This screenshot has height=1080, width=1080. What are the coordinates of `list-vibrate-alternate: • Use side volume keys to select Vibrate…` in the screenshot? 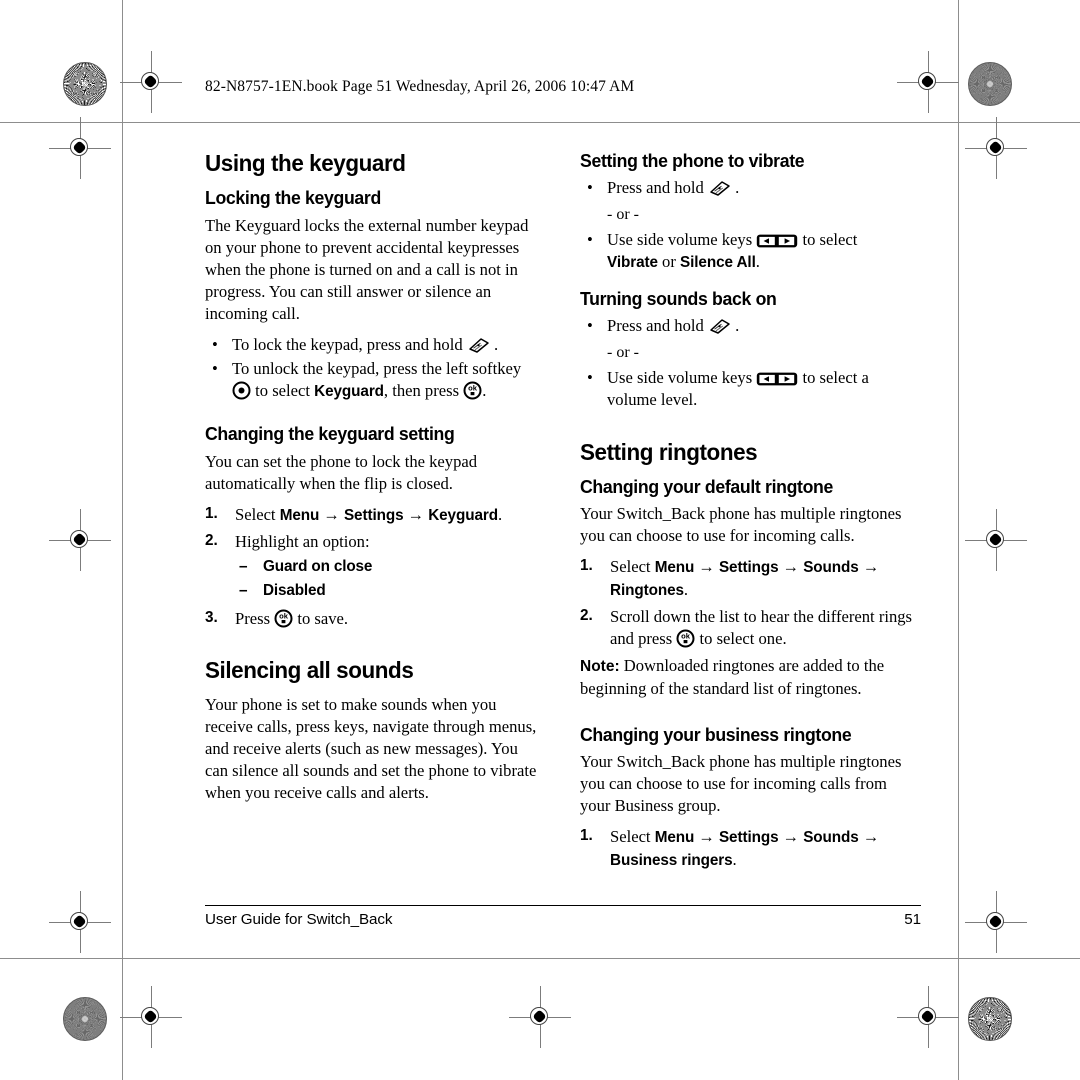 It's located at (750, 251).